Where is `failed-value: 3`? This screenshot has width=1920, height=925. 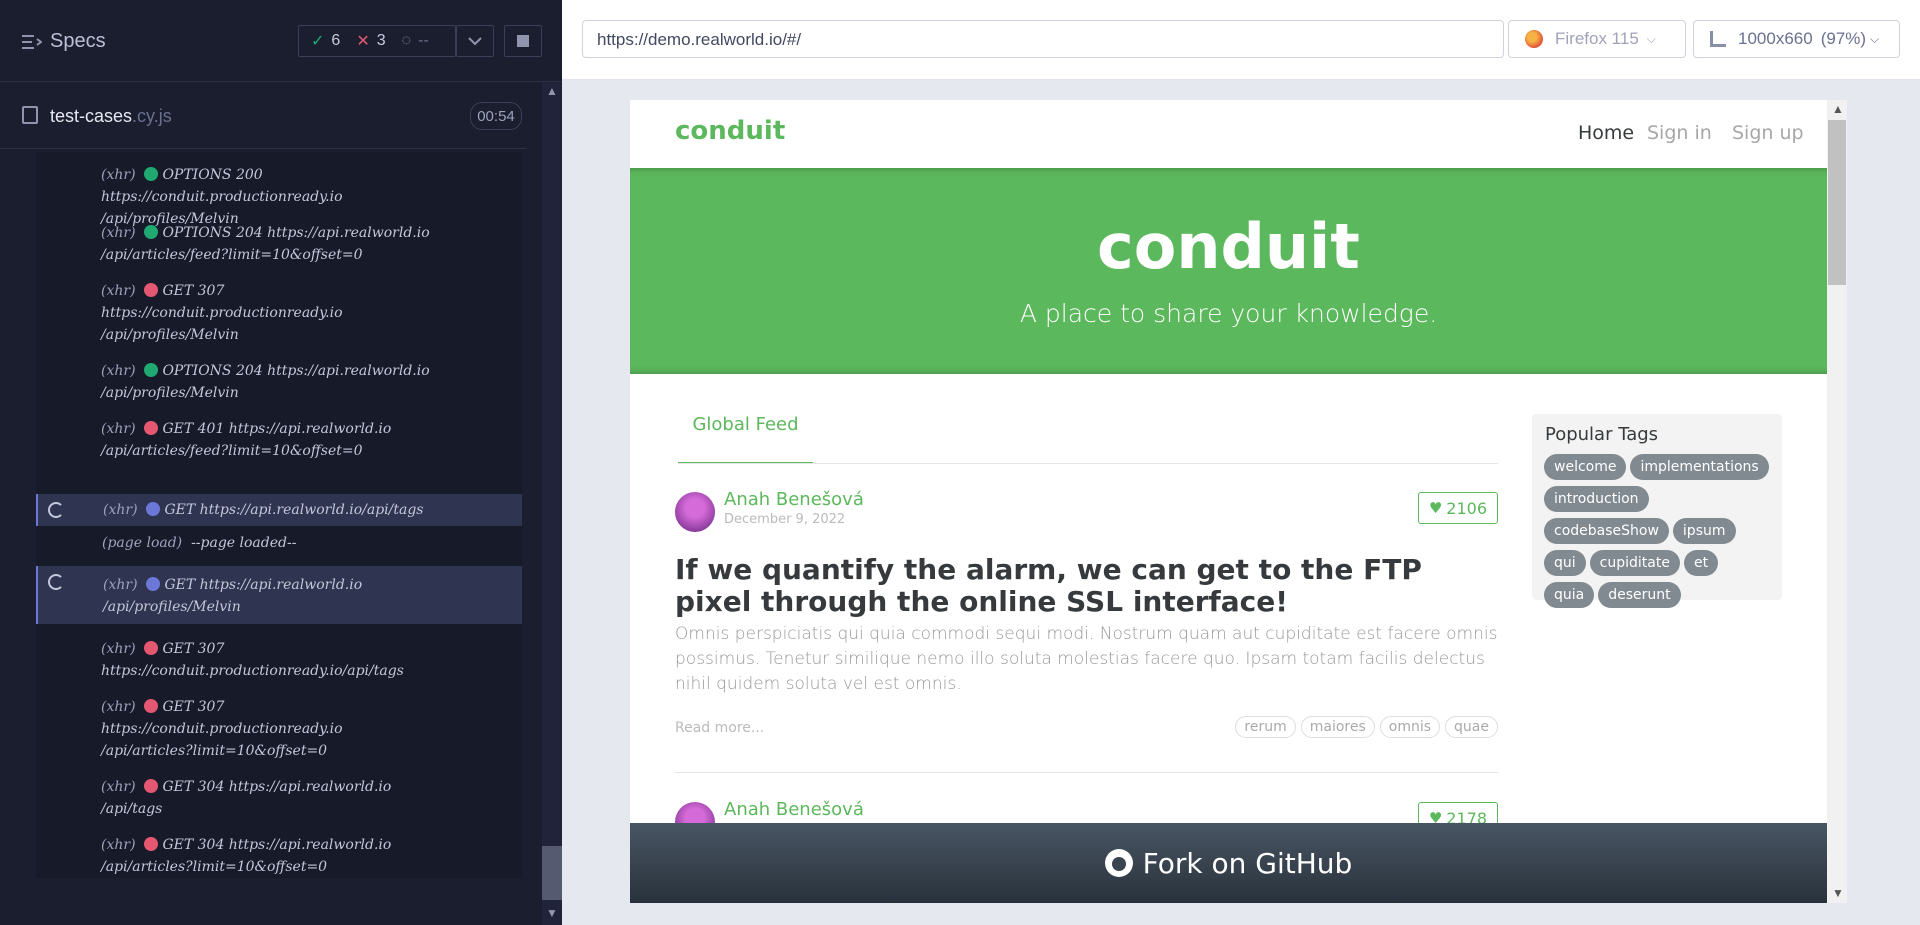 failed-value: 3 is located at coordinates (381, 40).